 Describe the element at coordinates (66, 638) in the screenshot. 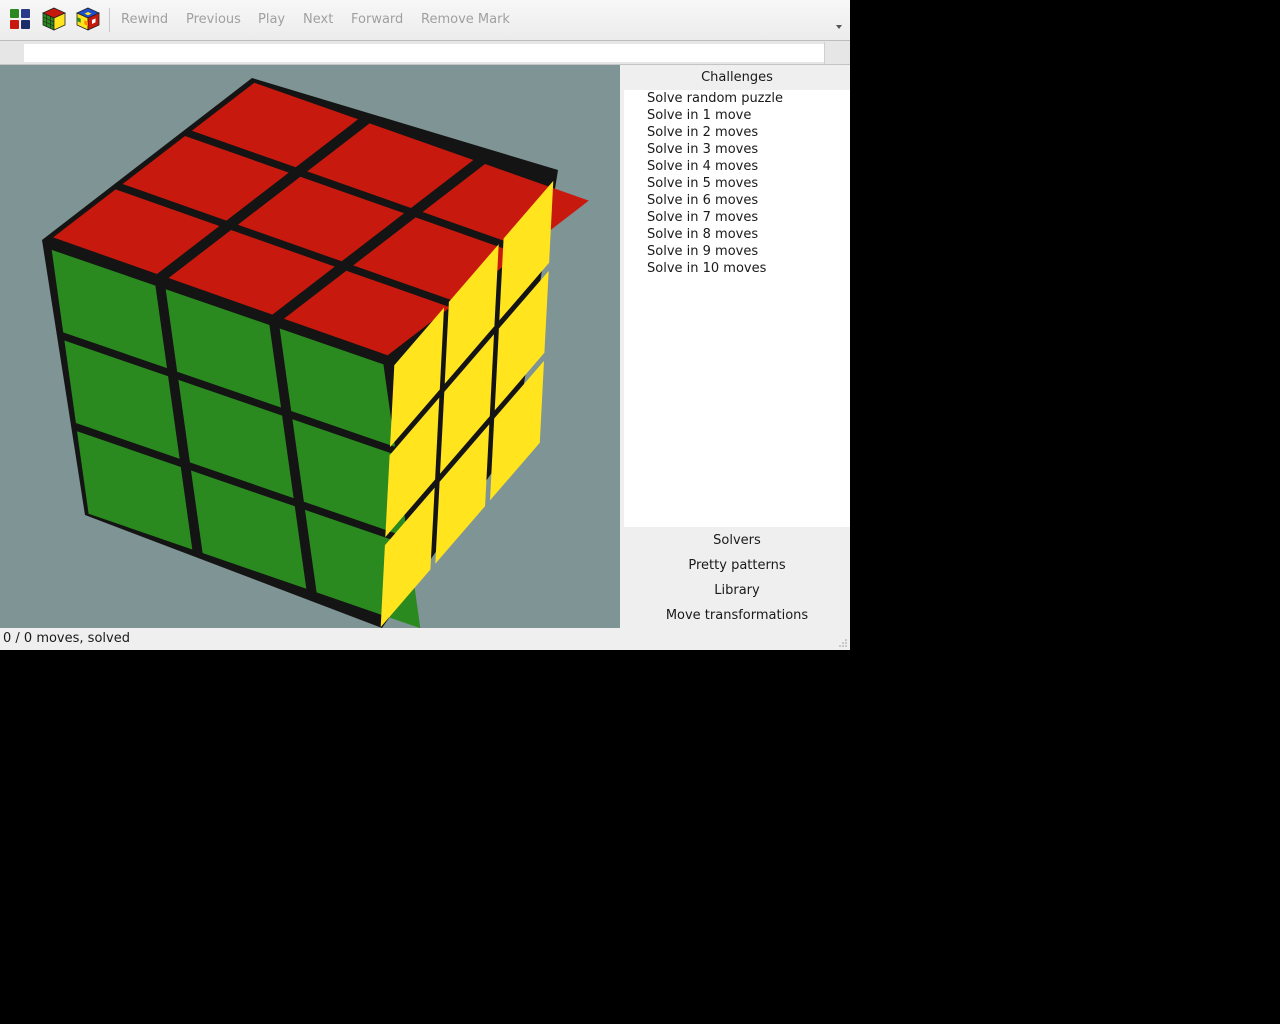

I see `status-text: 0 / 0 moves, solved` at that location.